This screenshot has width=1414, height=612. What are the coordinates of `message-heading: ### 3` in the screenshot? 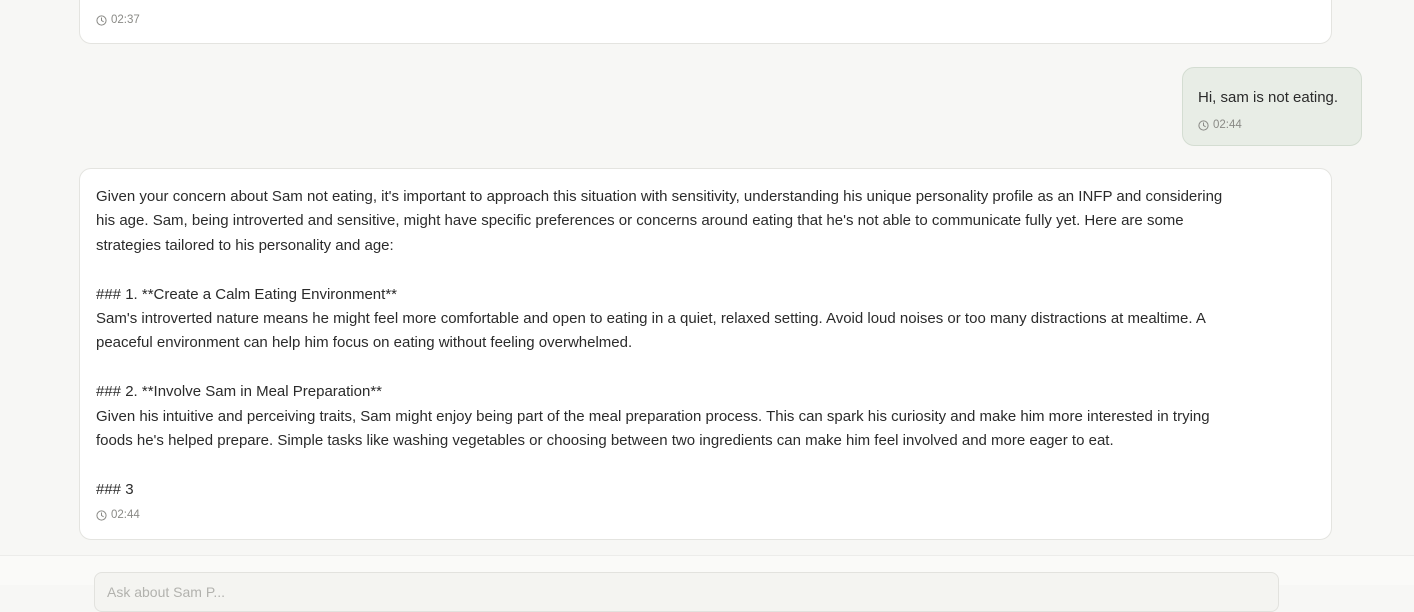 It's located at (115, 489).